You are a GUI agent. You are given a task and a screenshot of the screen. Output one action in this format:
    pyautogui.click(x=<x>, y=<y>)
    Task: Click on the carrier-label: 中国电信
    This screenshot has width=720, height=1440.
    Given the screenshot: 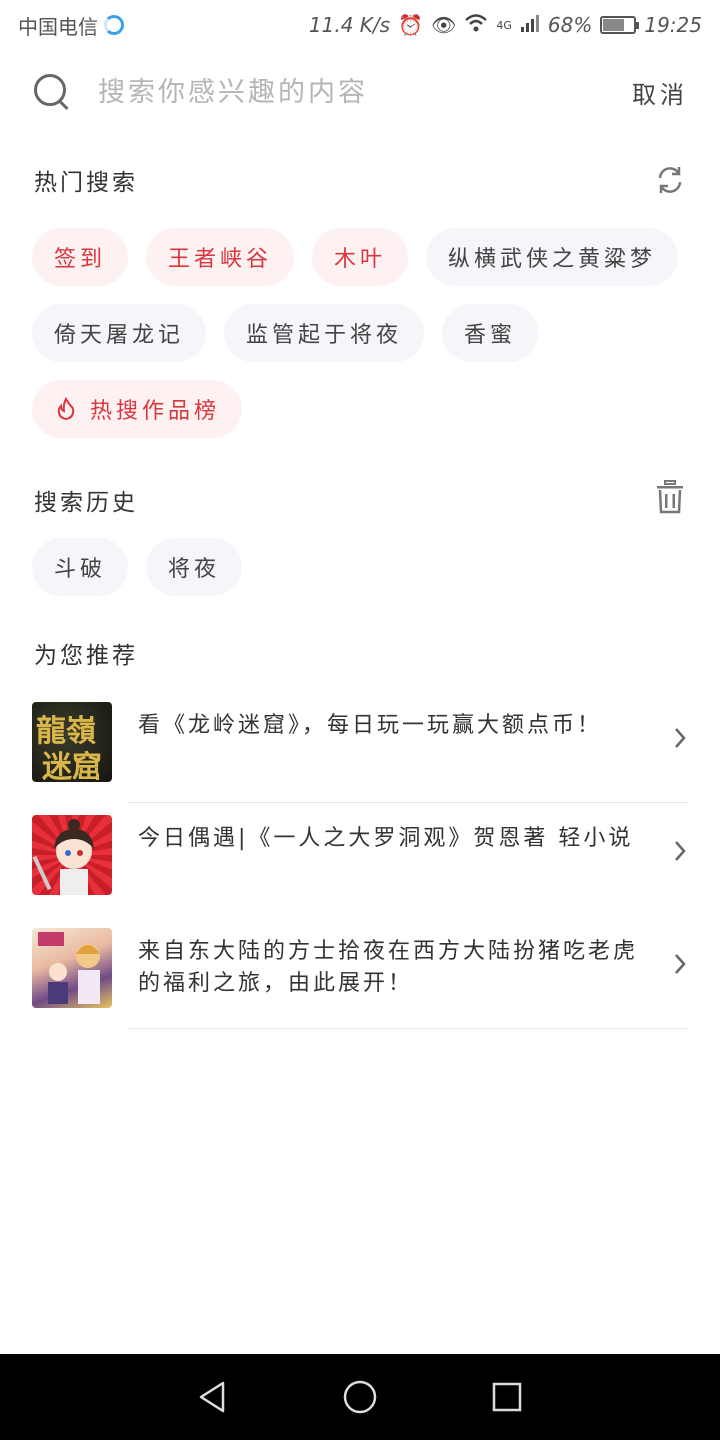 What is the action you would take?
    pyautogui.click(x=58, y=26)
    